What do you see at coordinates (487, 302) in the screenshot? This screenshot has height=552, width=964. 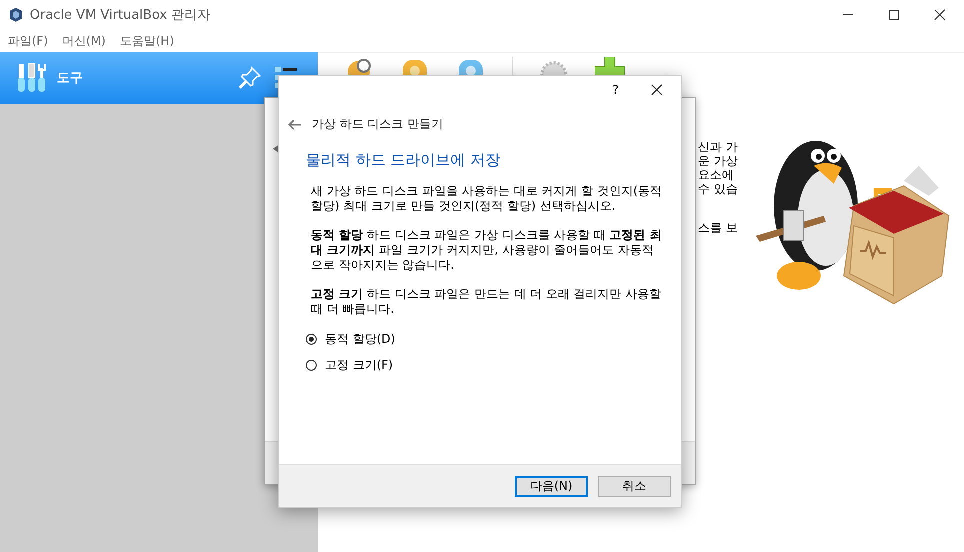 I see `description-text: 고정 크기 하드 디스크 파일은 만드는 데 더 오래 걸리지만 사용할 때 더 빠릅니다.` at bounding box center [487, 302].